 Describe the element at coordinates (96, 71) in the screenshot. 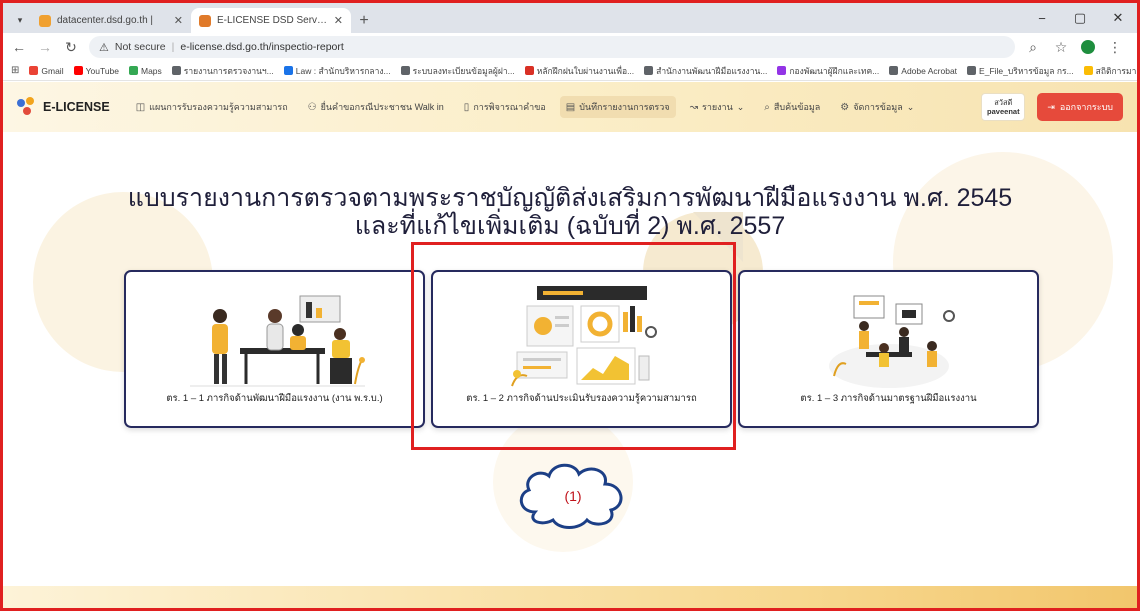

I see `bookmark-item: YouTube` at that location.